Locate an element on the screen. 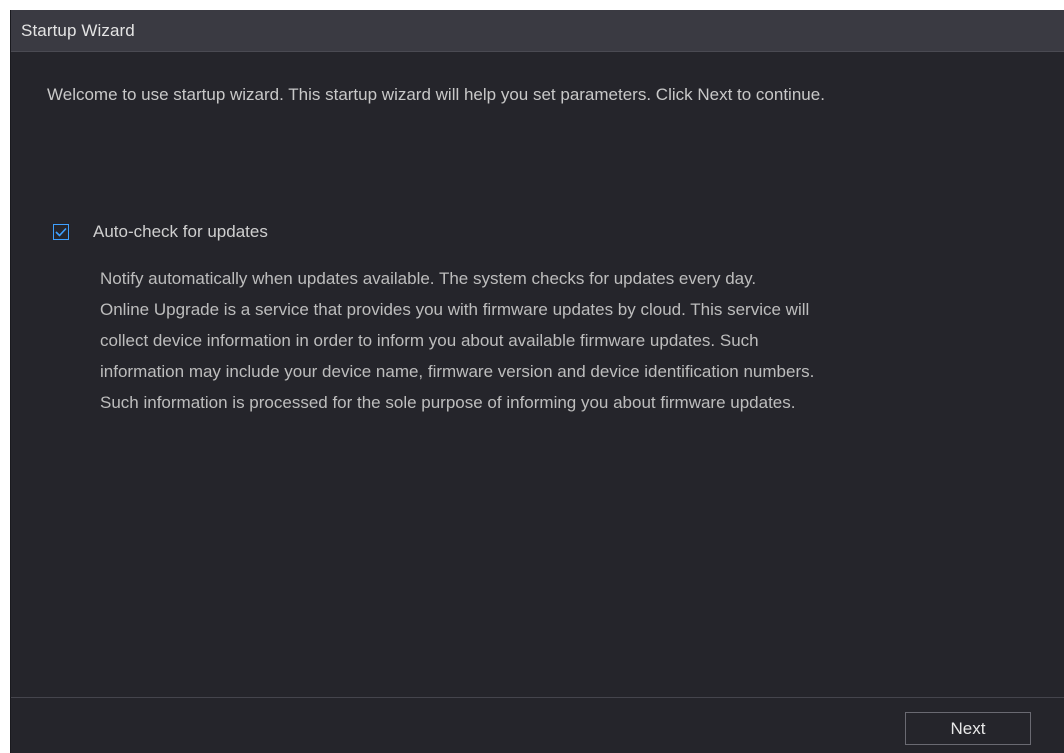 This screenshot has height=753, width=1064. auto-check-option: Auto-check for updates is located at coordinates (160, 232).